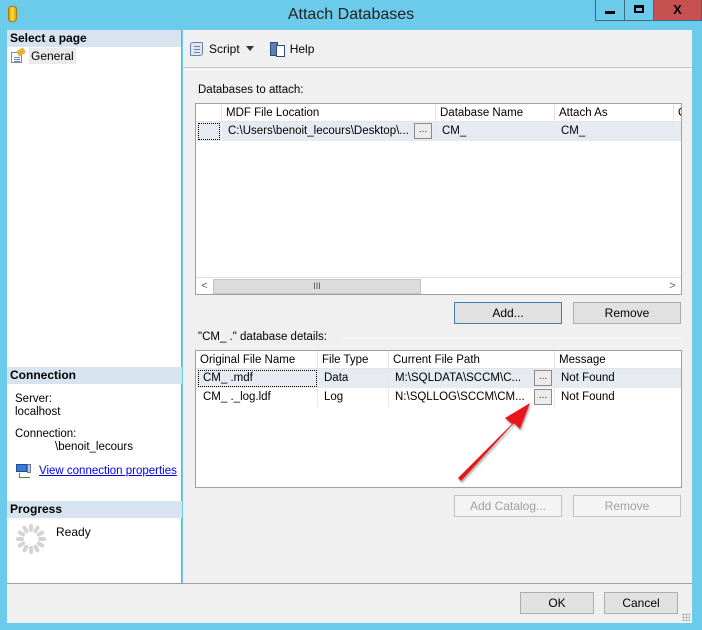  What do you see at coordinates (18, 55) in the screenshot?
I see `general-page-icon` at bounding box center [18, 55].